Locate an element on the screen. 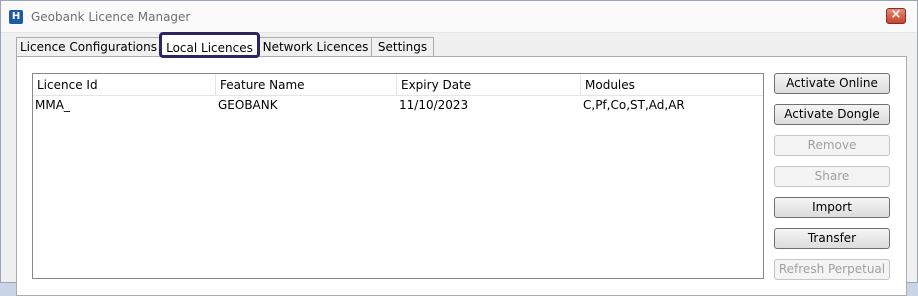  close-icon: × is located at coordinates (896, 14).